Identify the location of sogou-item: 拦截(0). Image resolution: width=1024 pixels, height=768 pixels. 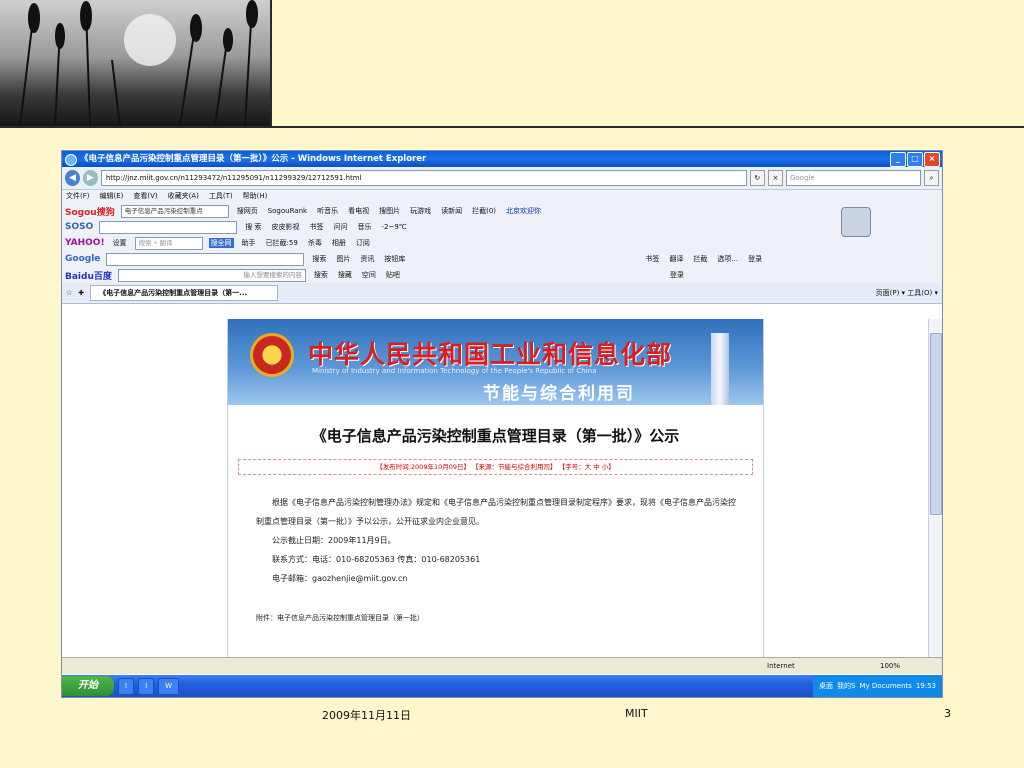
(484, 211).